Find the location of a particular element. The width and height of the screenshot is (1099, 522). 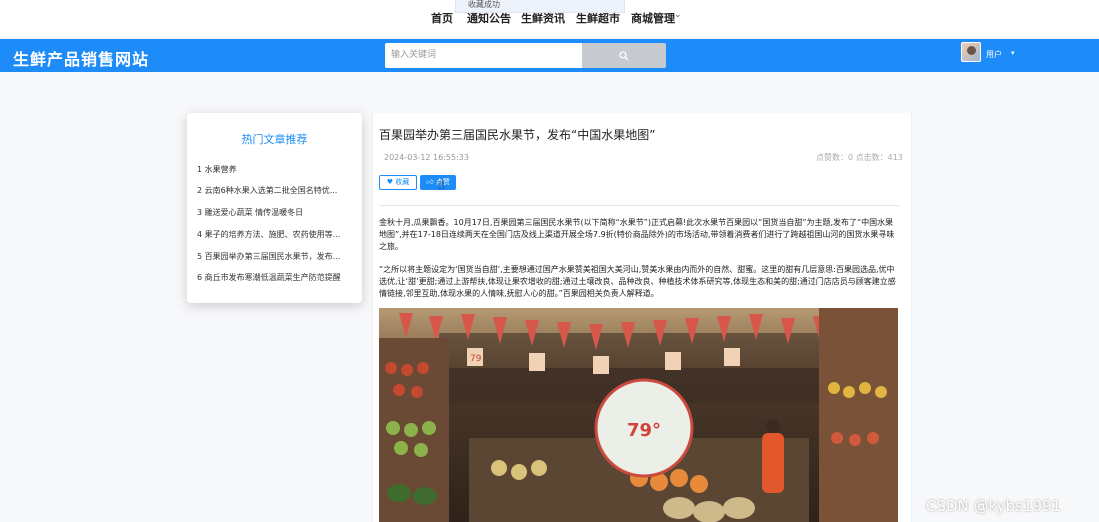

list-item: 6 商丘市发布寒潮低温蔬菜生产防范提醒 is located at coordinates (271, 277).